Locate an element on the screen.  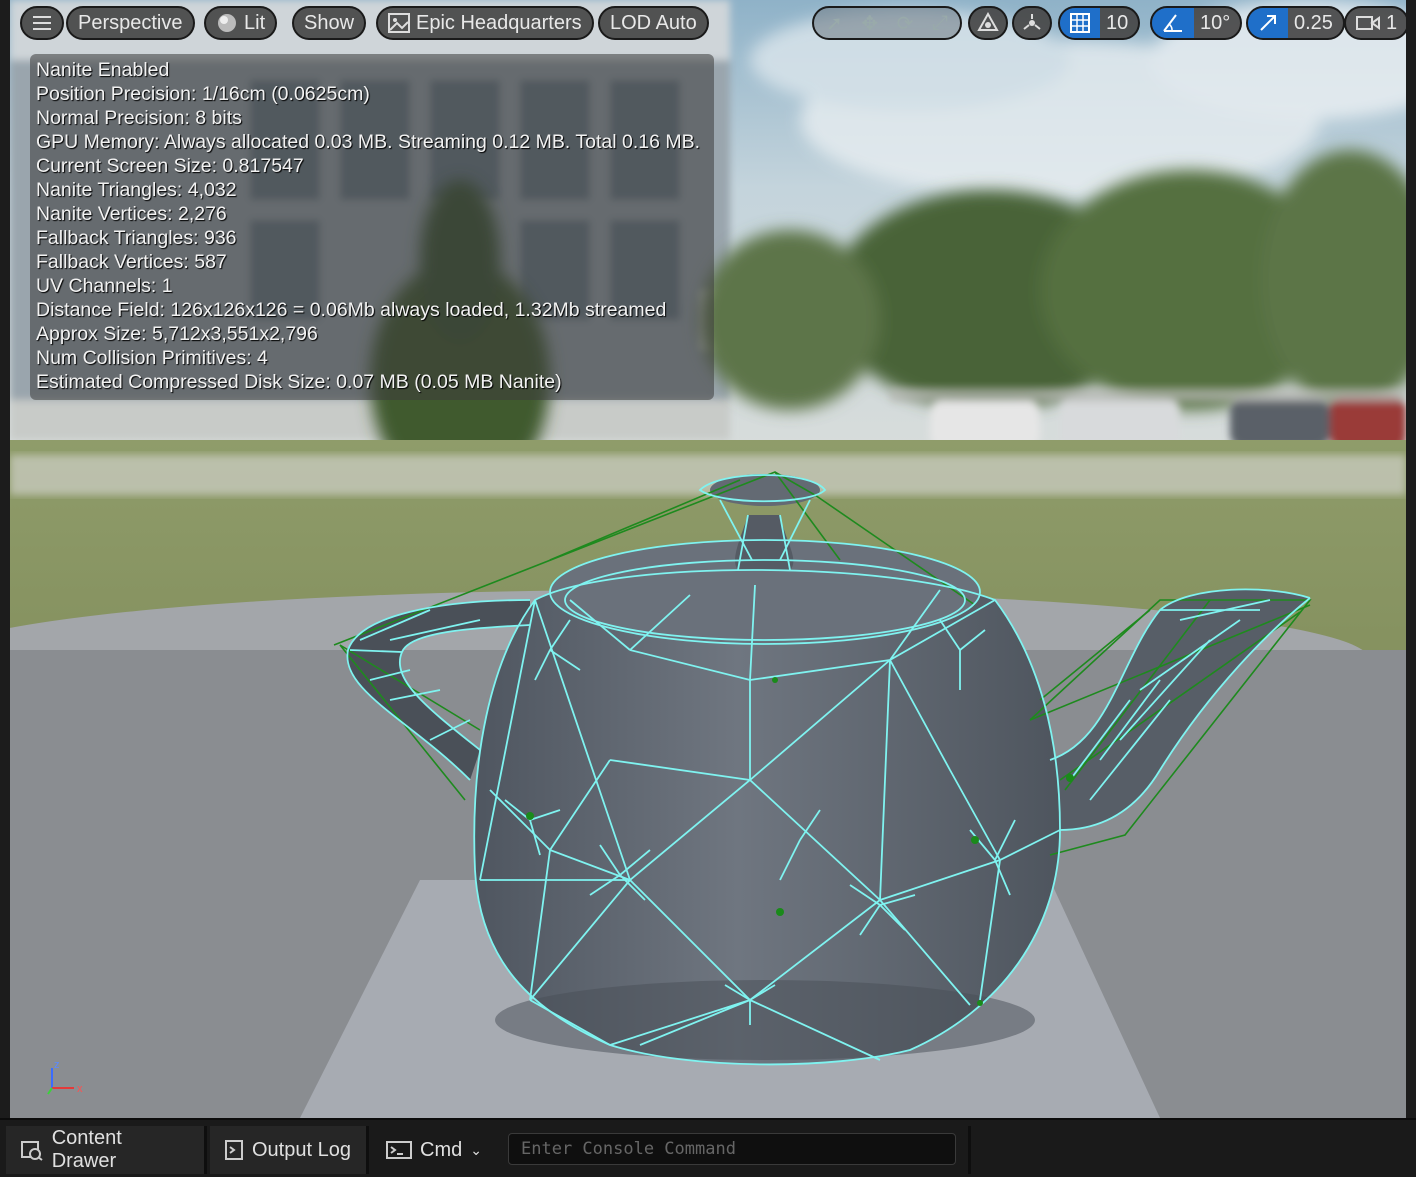
axis-z-label: z is located at coordinates (57, 1065).